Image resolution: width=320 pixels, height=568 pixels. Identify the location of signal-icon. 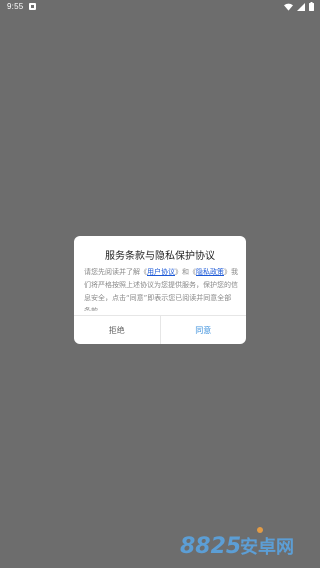
(301, 6).